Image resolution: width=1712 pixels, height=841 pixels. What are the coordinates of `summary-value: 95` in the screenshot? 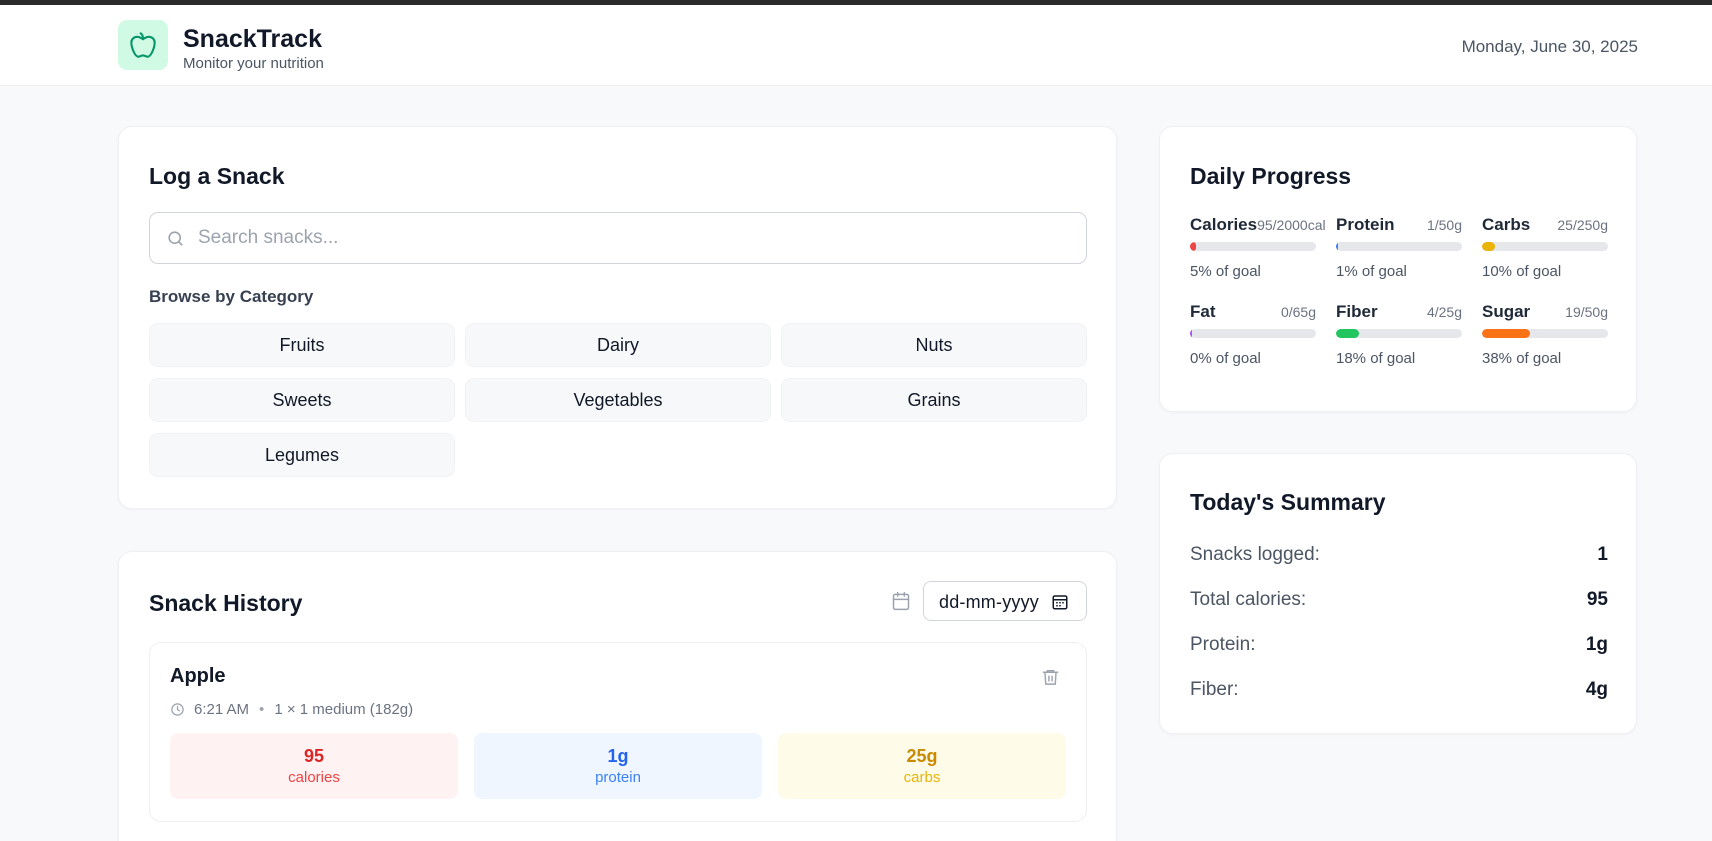 It's located at (1597, 599).